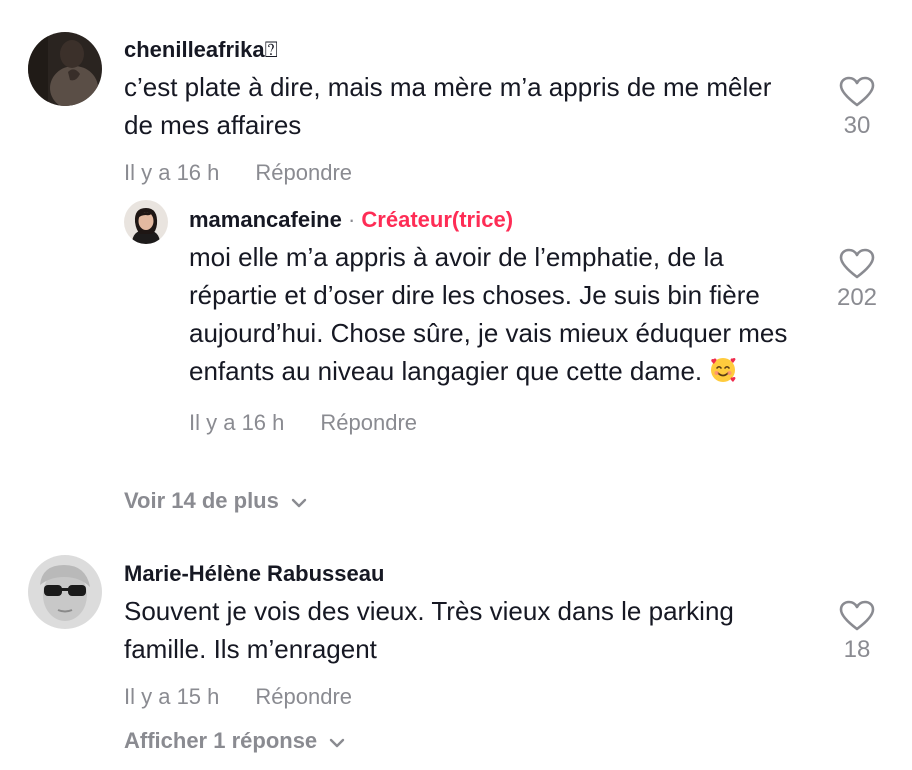 The height and width of the screenshot is (770, 912). Describe the element at coordinates (857, 108) in the screenshot. I see `like-button: 30` at that location.